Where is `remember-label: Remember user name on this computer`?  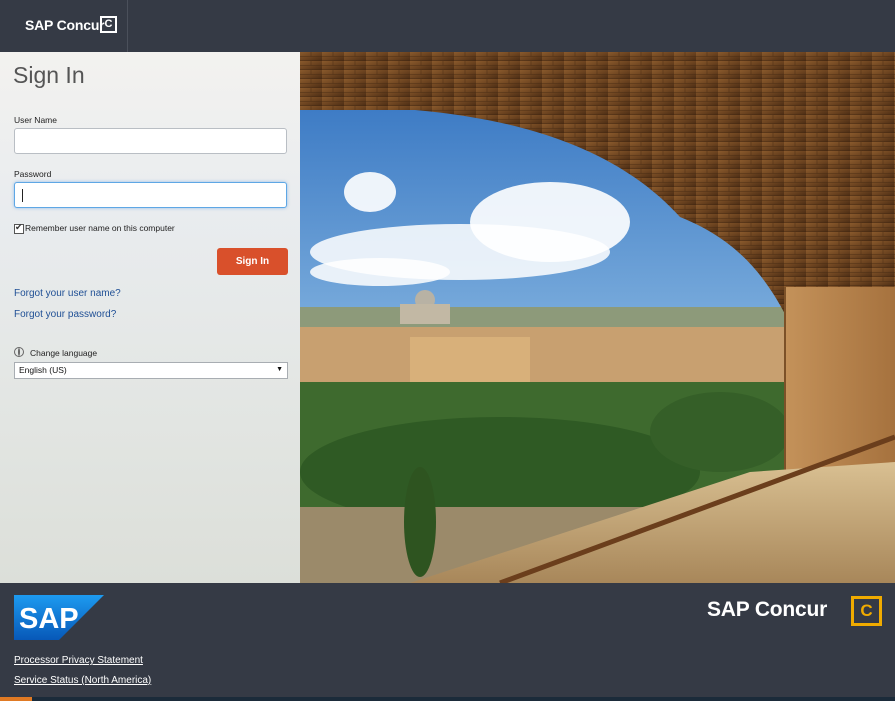 remember-label: Remember user name on this computer is located at coordinates (100, 228).